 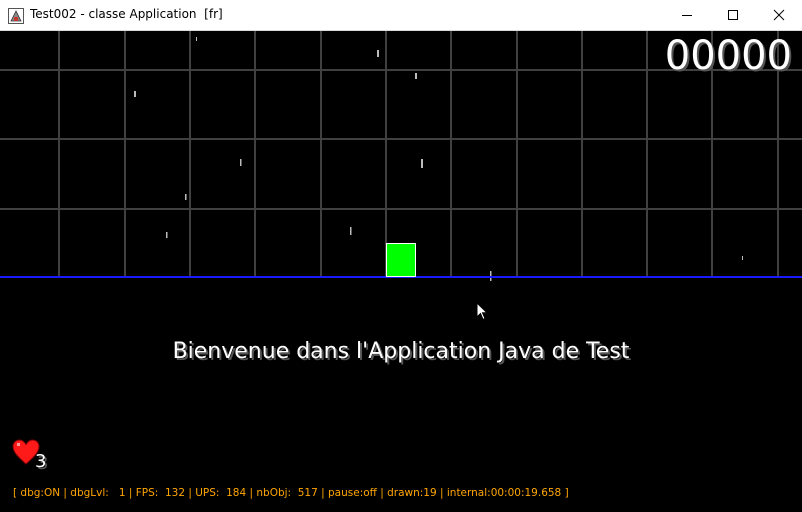 I want to click on close-button, so click(x=779, y=15).